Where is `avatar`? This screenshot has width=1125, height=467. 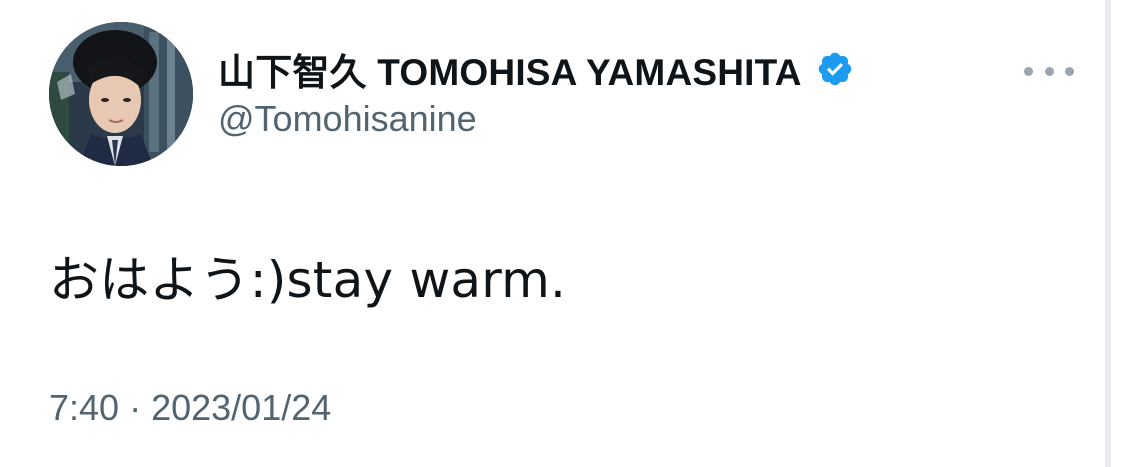
avatar is located at coordinates (121, 94).